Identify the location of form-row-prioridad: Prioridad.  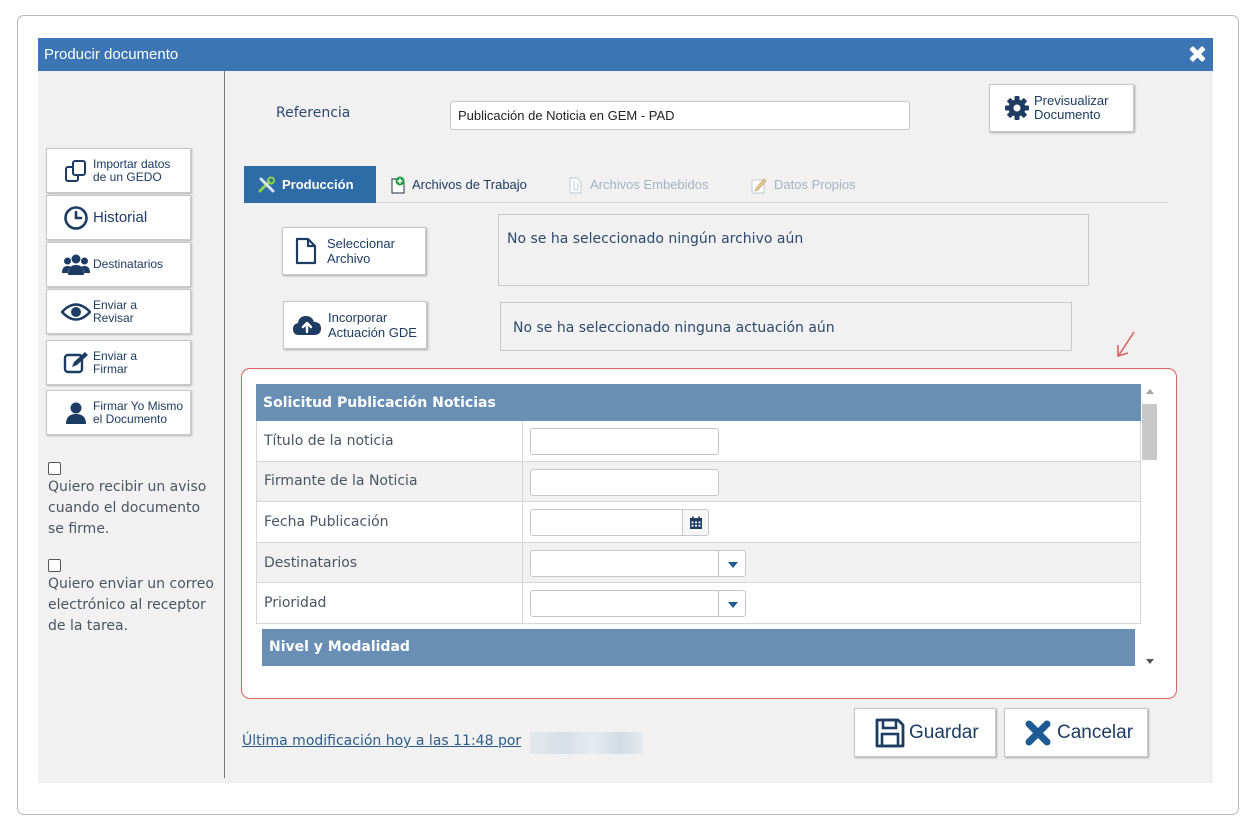
(698, 603).